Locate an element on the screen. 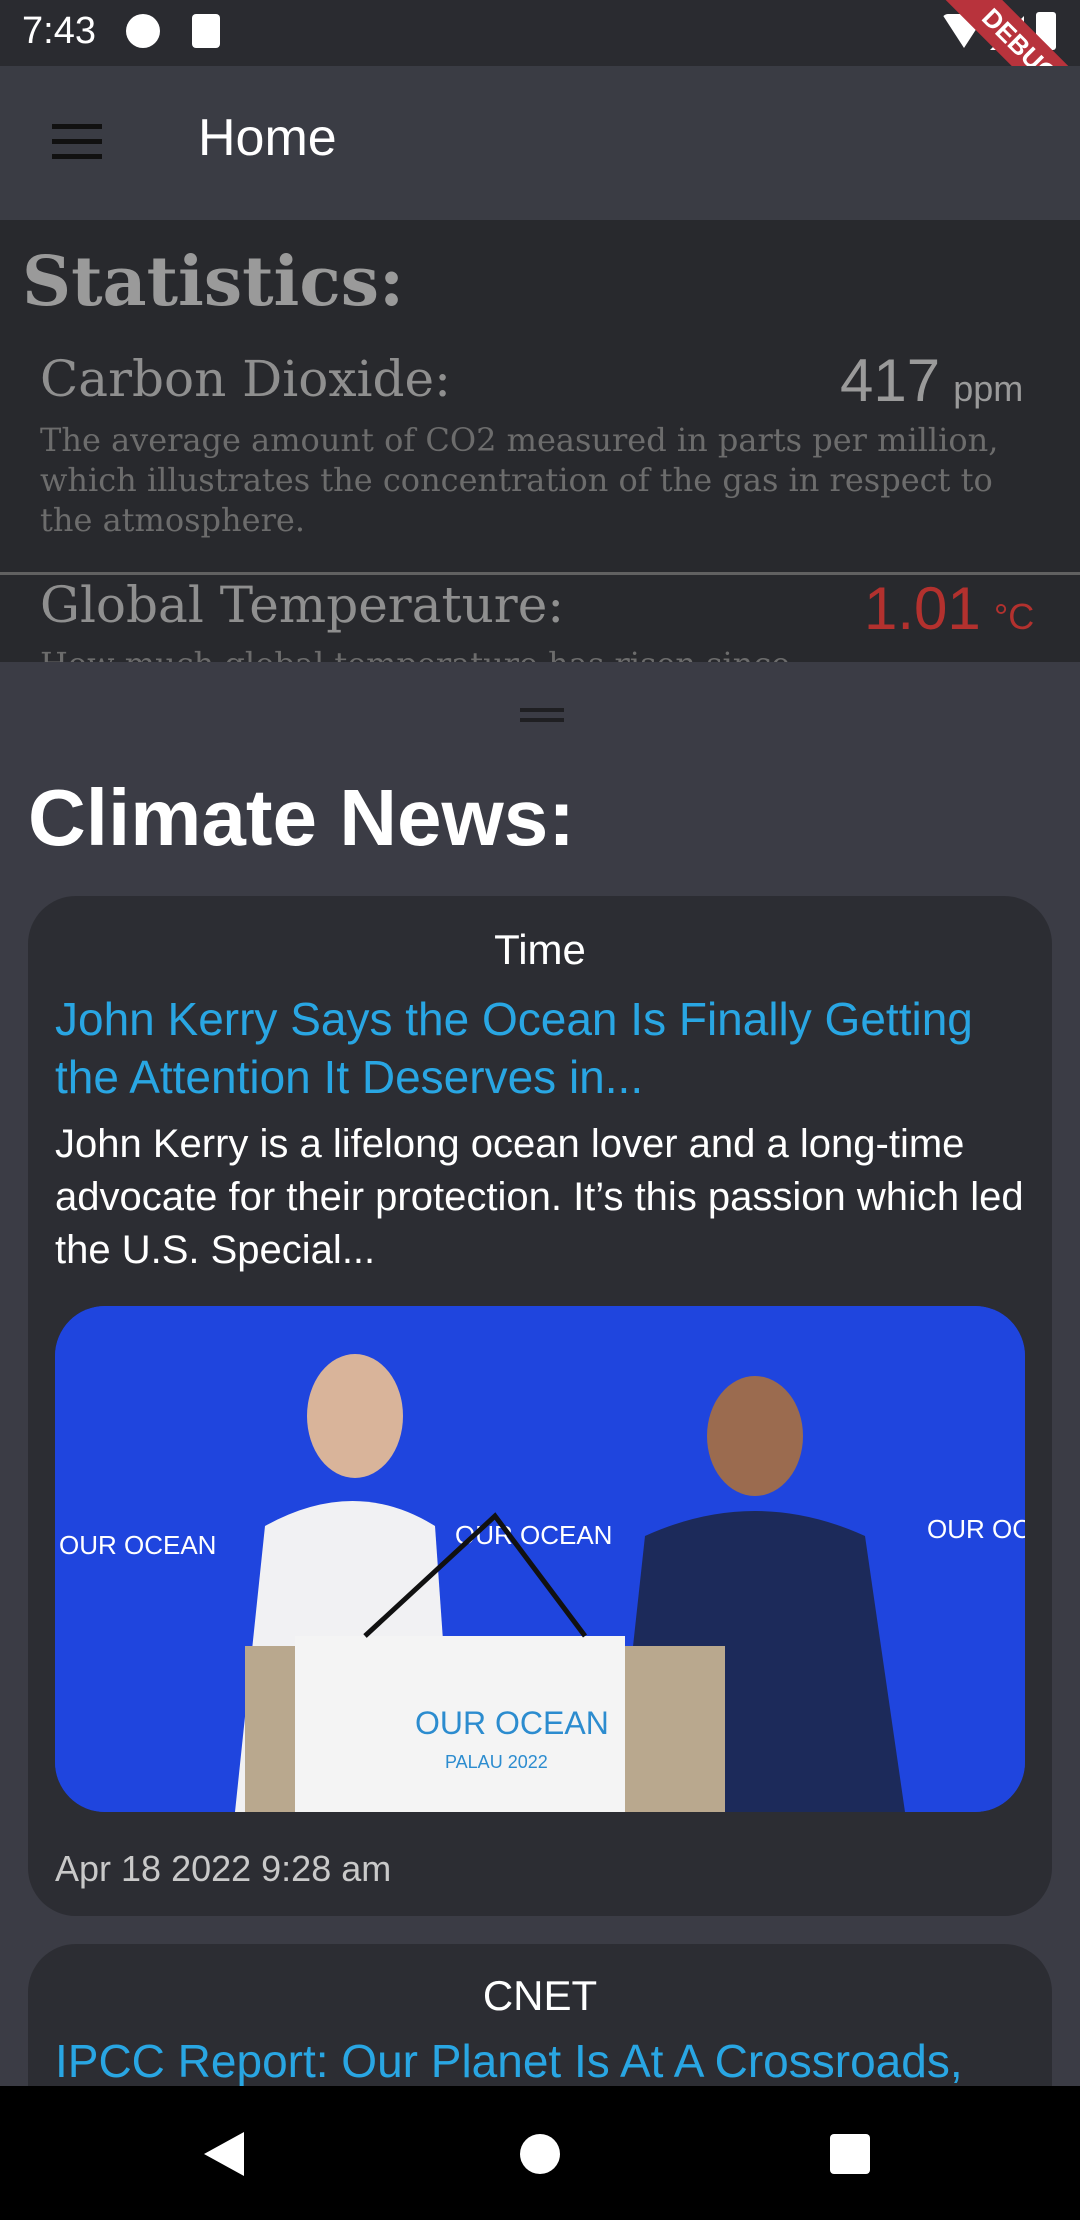  statistics-title: Statistics: is located at coordinates (213, 282).